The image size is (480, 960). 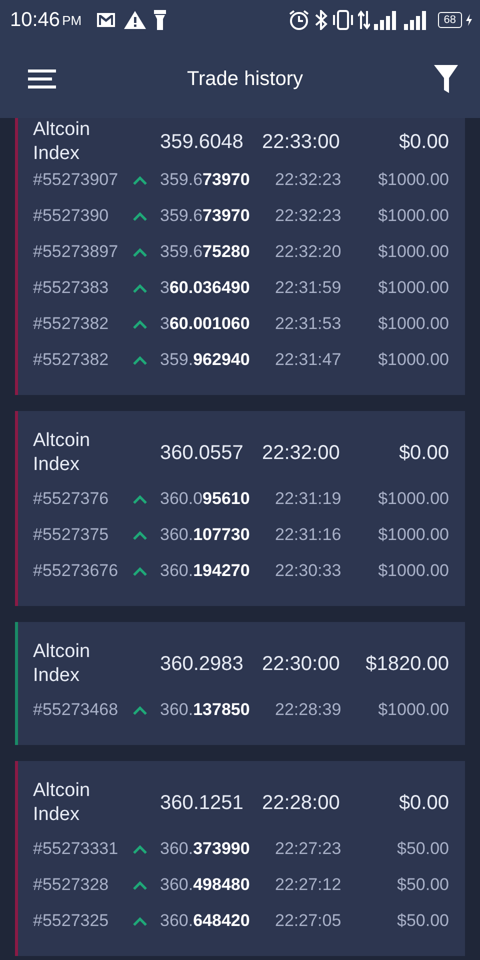 What do you see at coordinates (76, 252) in the screenshot?
I see `order-id: #55273897` at bounding box center [76, 252].